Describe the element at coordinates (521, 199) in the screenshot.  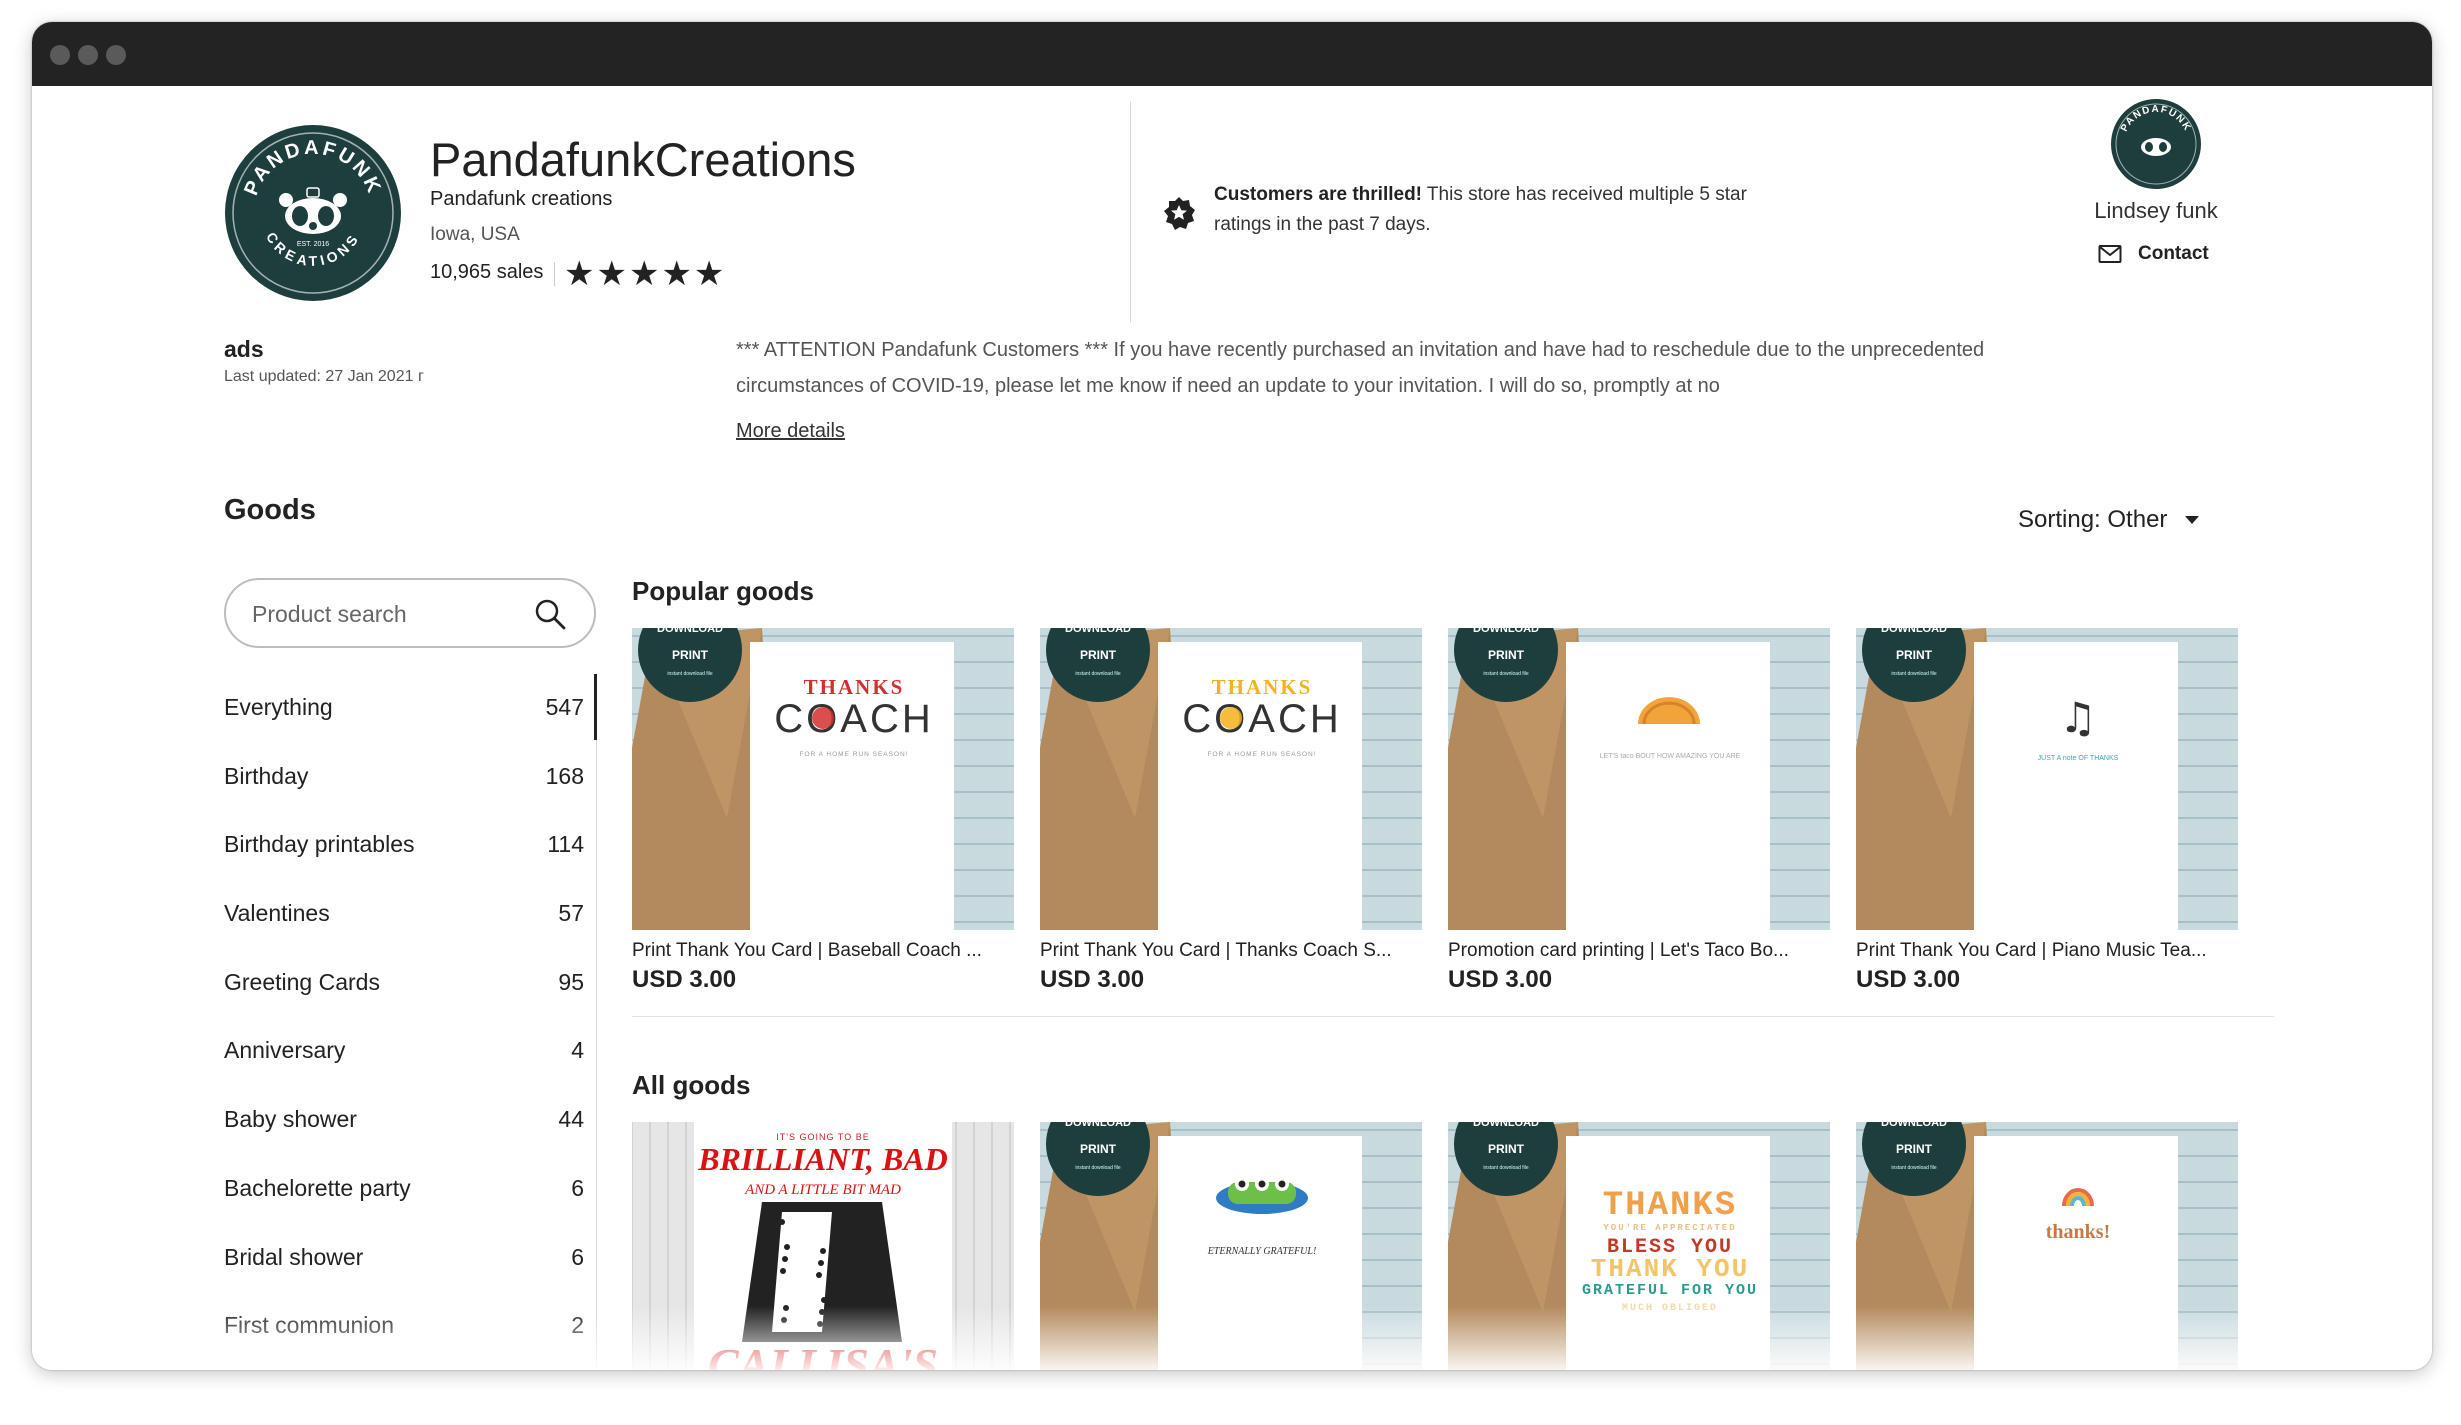
I see `shop-subtitle: Pandafunk creations` at that location.